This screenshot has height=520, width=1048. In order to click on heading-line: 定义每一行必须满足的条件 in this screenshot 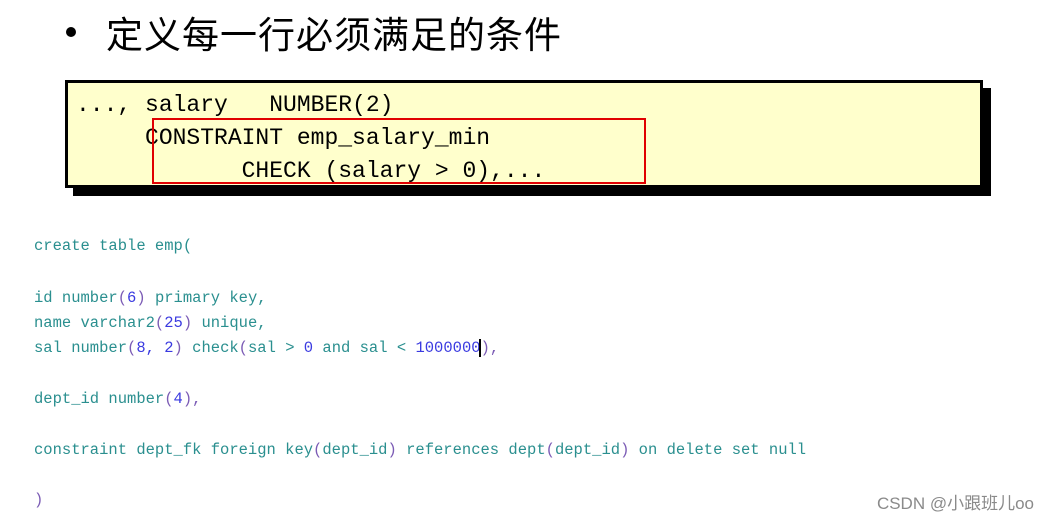, I will do `click(312, 32)`.